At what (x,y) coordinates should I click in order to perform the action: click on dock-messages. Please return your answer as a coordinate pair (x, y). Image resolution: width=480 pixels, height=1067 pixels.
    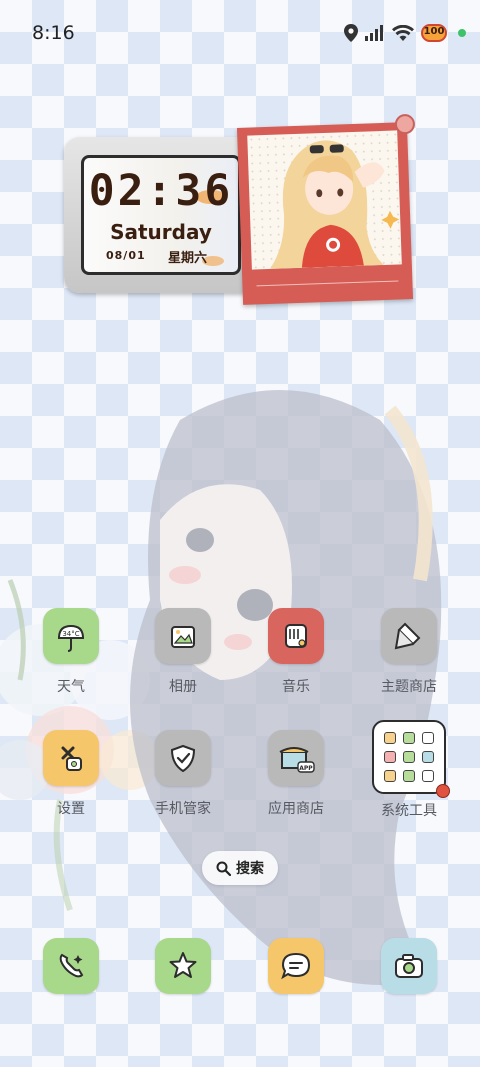
    Looking at the image, I should click on (296, 966).